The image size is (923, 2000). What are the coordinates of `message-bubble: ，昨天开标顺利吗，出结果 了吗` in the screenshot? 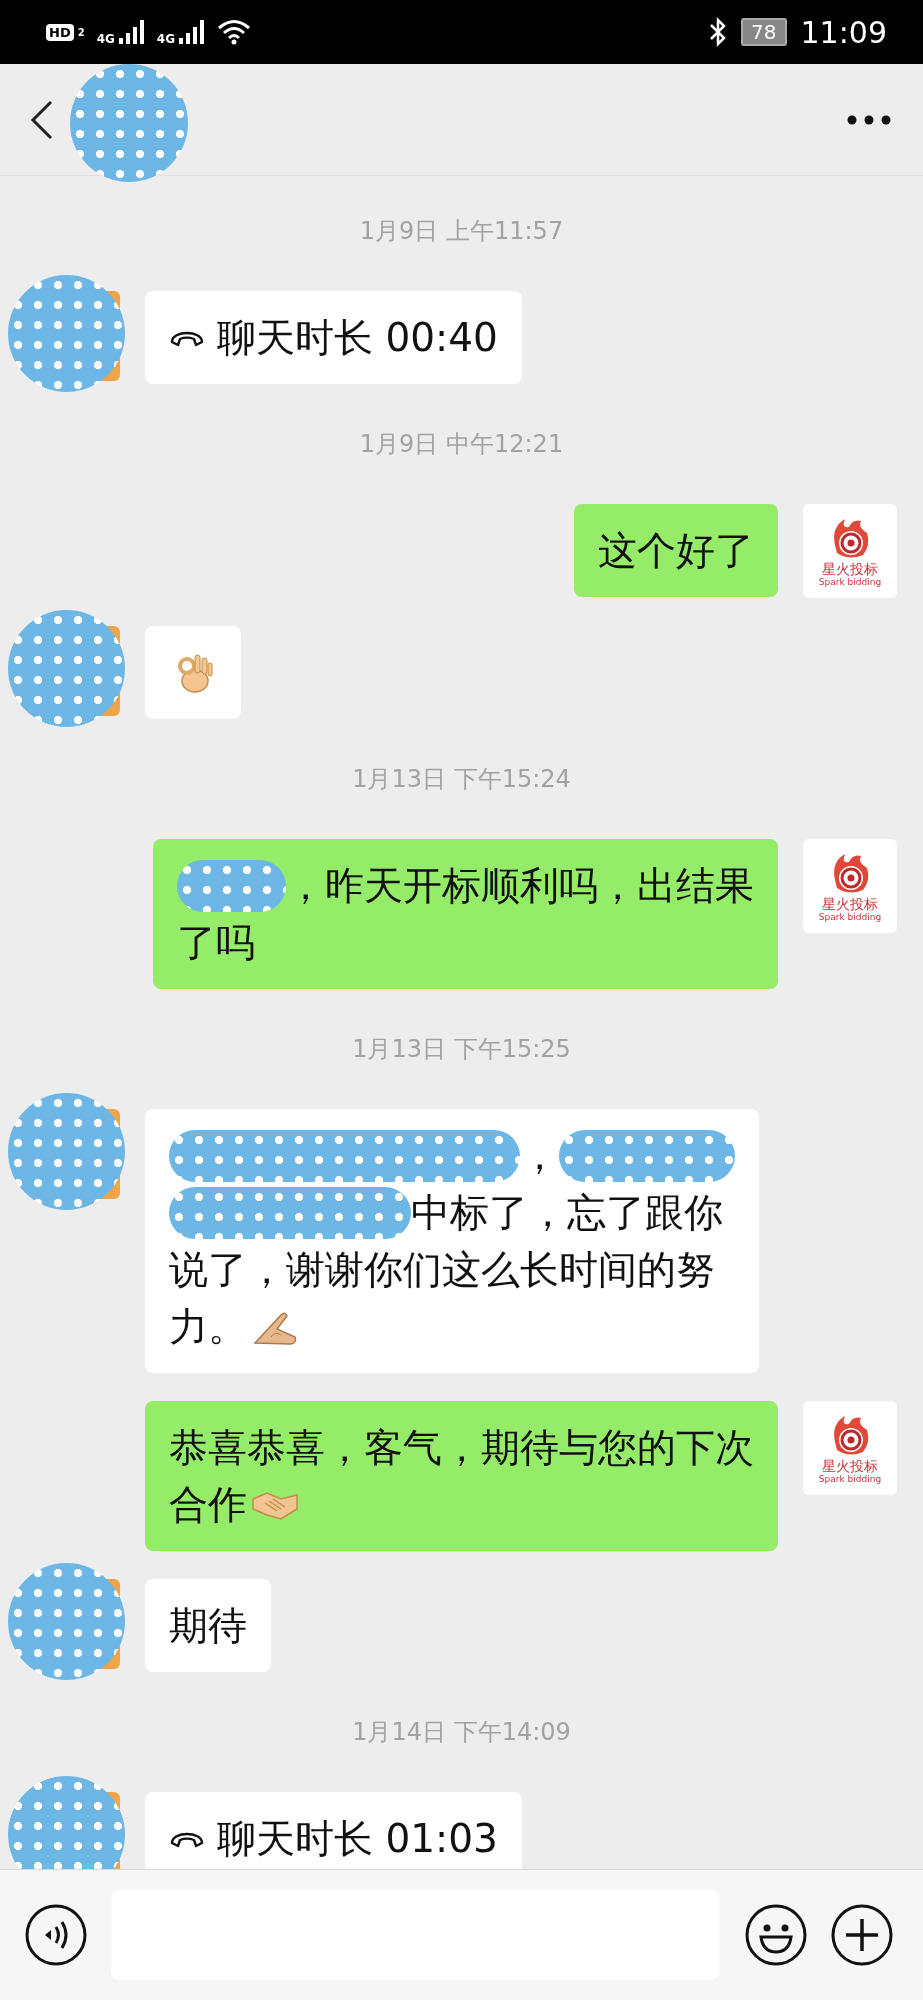 It's located at (465, 914).